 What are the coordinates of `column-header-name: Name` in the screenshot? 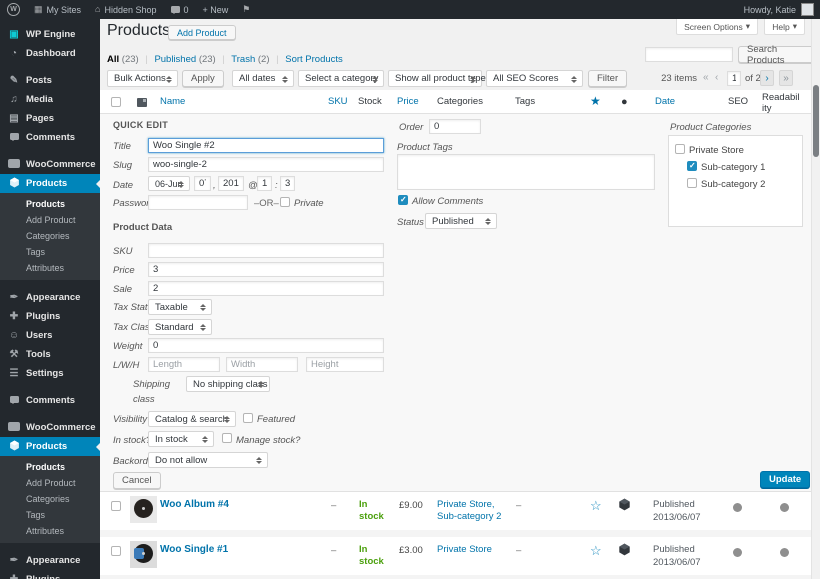 It's located at (172, 101).